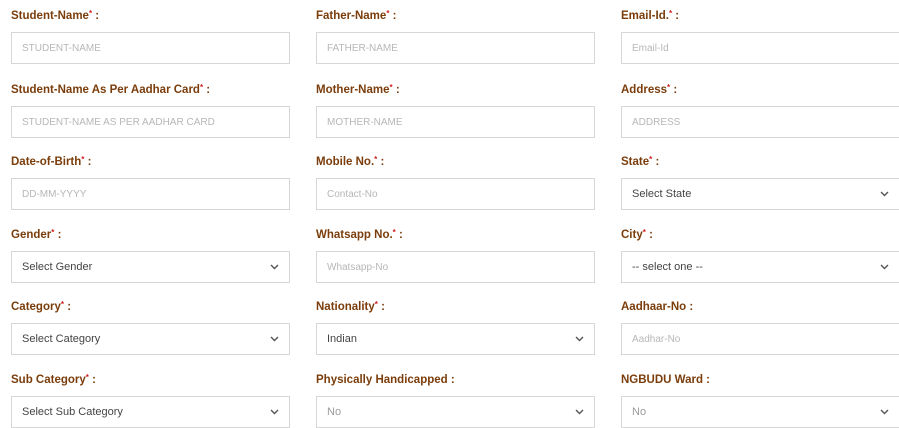 Image resolution: width=899 pixels, height=428 pixels. Describe the element at coordinates (36, 234) in the screenshot. I see `gender-label: Gender* :` at that location.